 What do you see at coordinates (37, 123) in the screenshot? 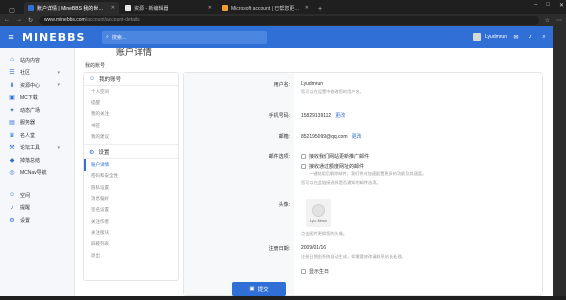
I see `sidebar-item: ▤ 服务器` at bounding box center [37, 123].